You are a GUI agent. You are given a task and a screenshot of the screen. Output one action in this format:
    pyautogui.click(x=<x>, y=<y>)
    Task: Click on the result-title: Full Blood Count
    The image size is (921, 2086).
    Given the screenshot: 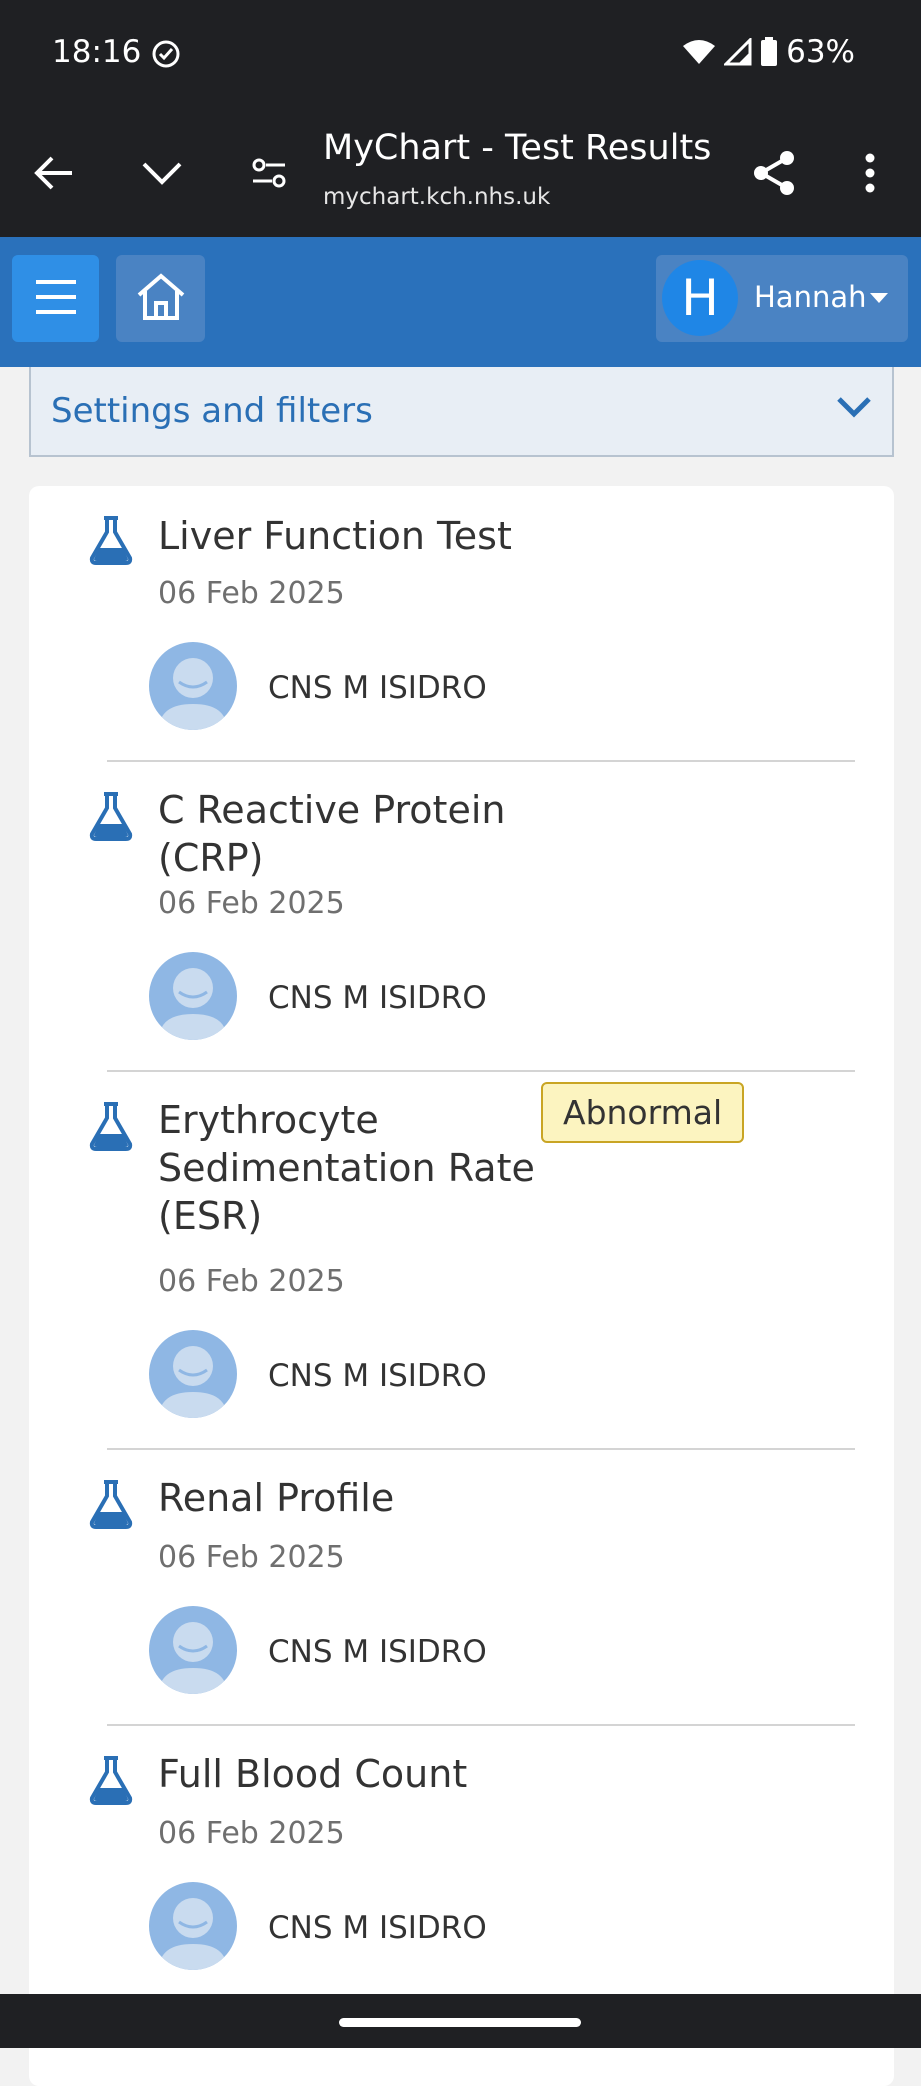 What is the action you would take?
    pyautogui.click(x=313, y=1774)
    